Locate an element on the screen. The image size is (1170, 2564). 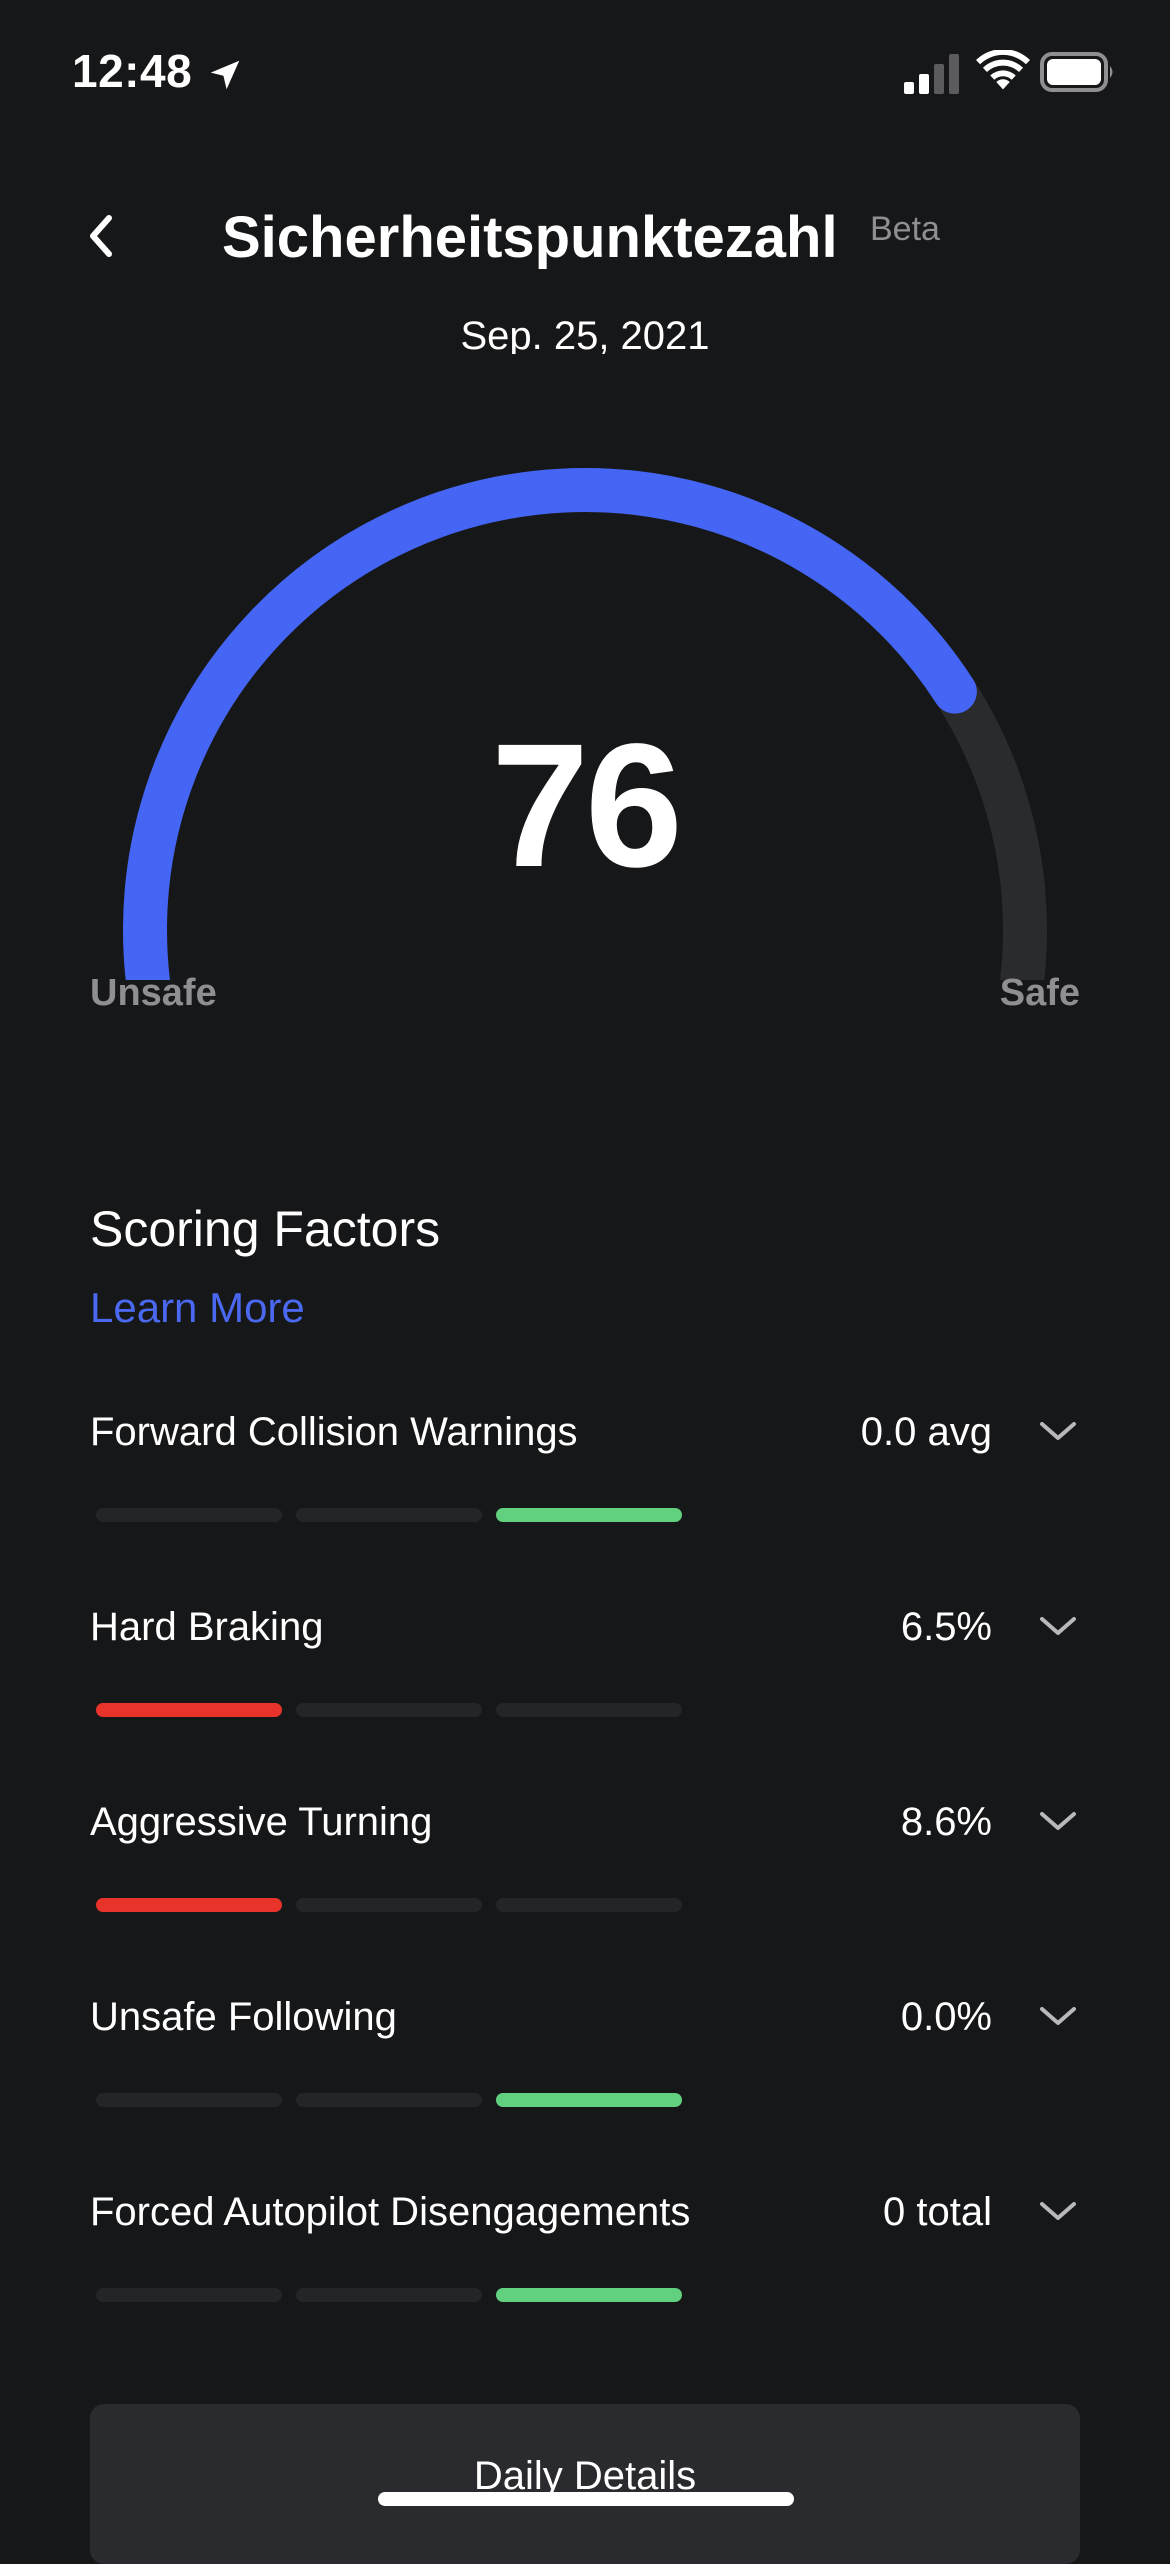
factor-name: Unsafe Following is located at coordinates (243, 2017).